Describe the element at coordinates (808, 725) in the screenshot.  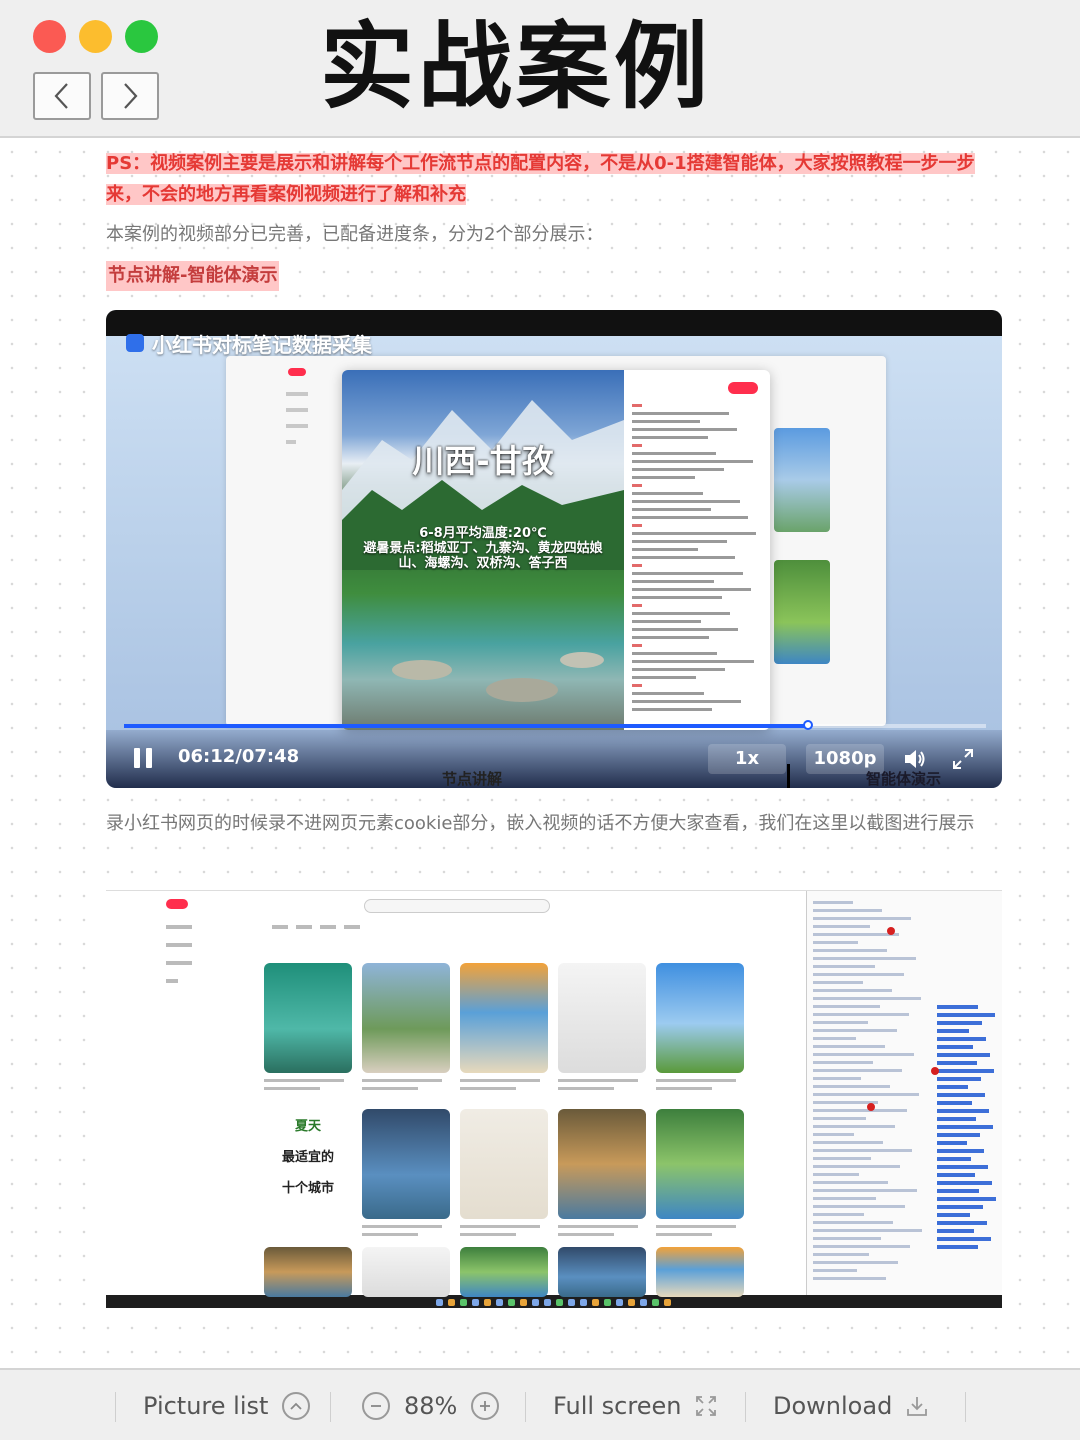
I see `video-progress-handle` at that location.